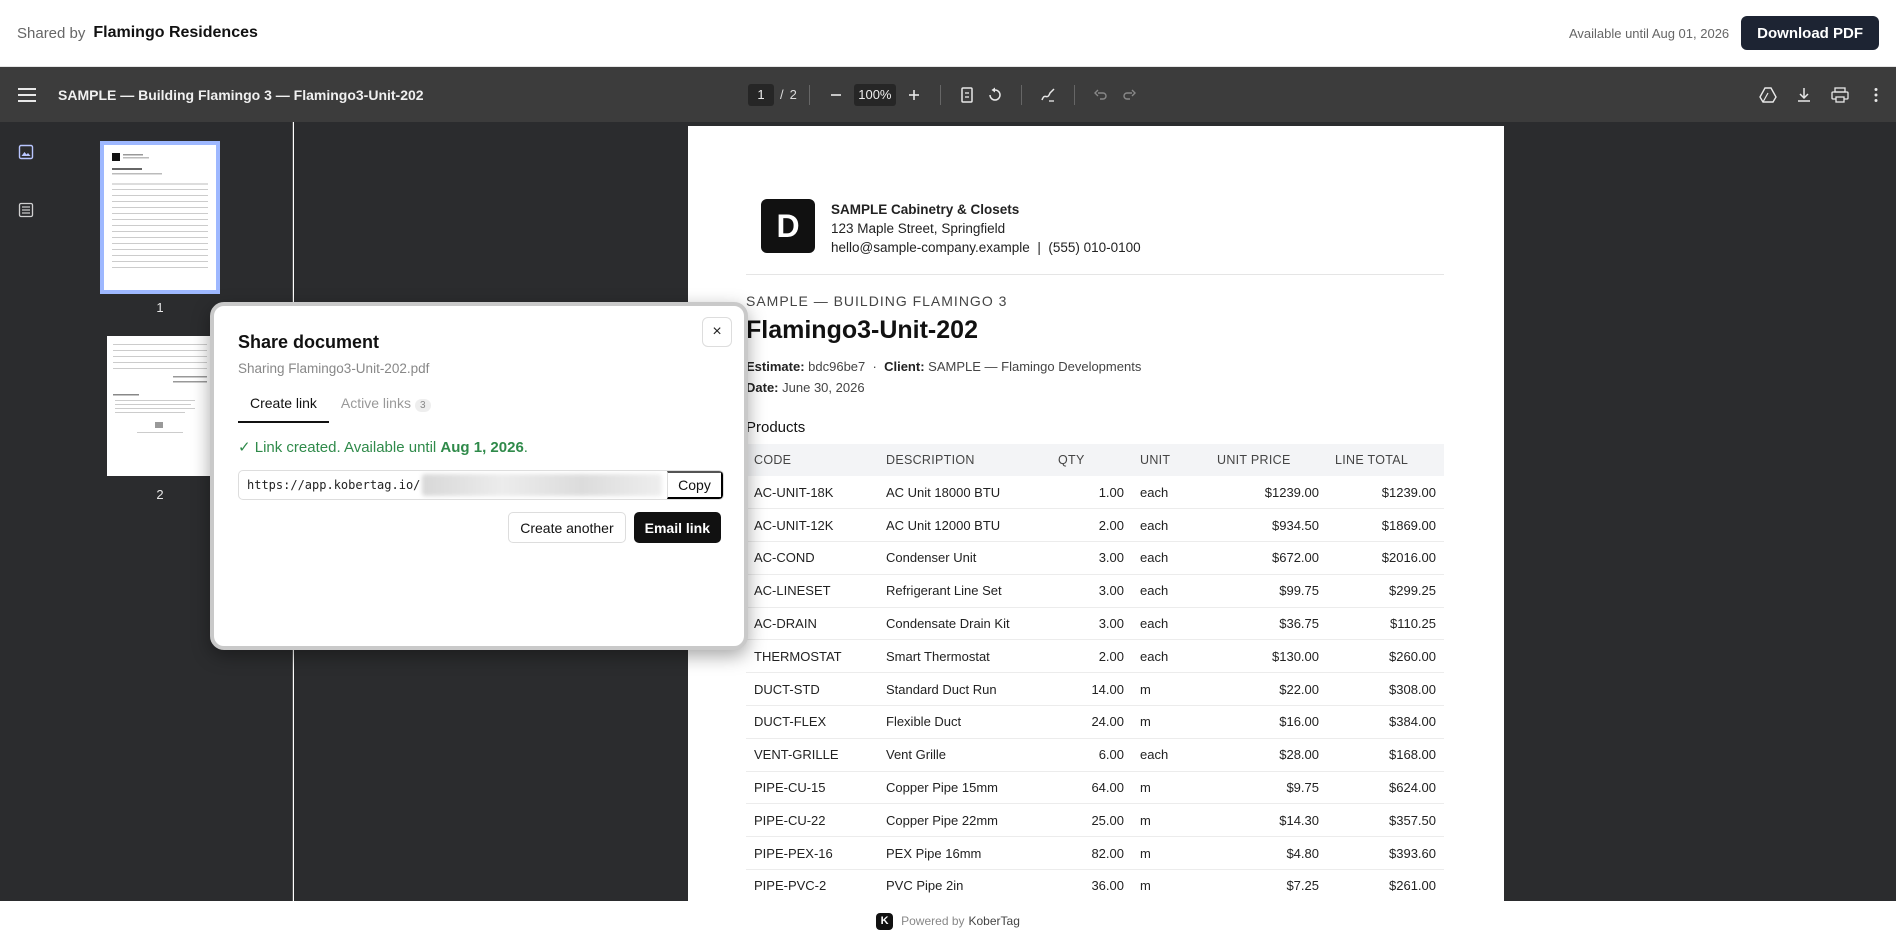 The height and width of the screenshot is (941, 1896). What do you see at coordinates (1268, 755) in the screenshot?
I see `table-cell: $28.00` at bounding box center [1268, 755].